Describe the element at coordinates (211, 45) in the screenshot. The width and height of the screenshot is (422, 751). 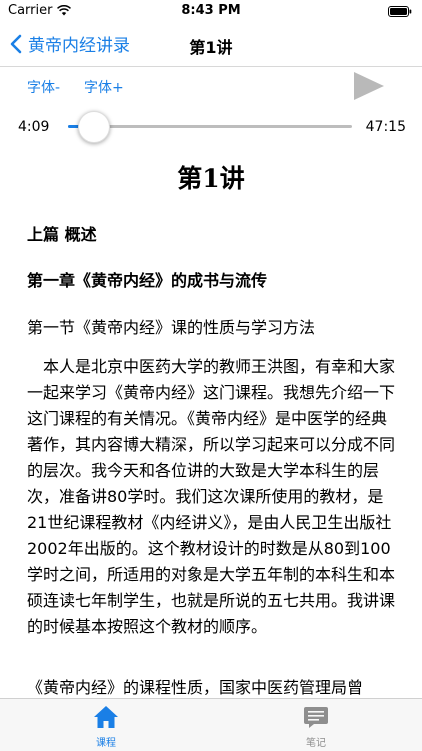
I see `navigation-bar: 黄帝内经讲录 第1讲` at that location.